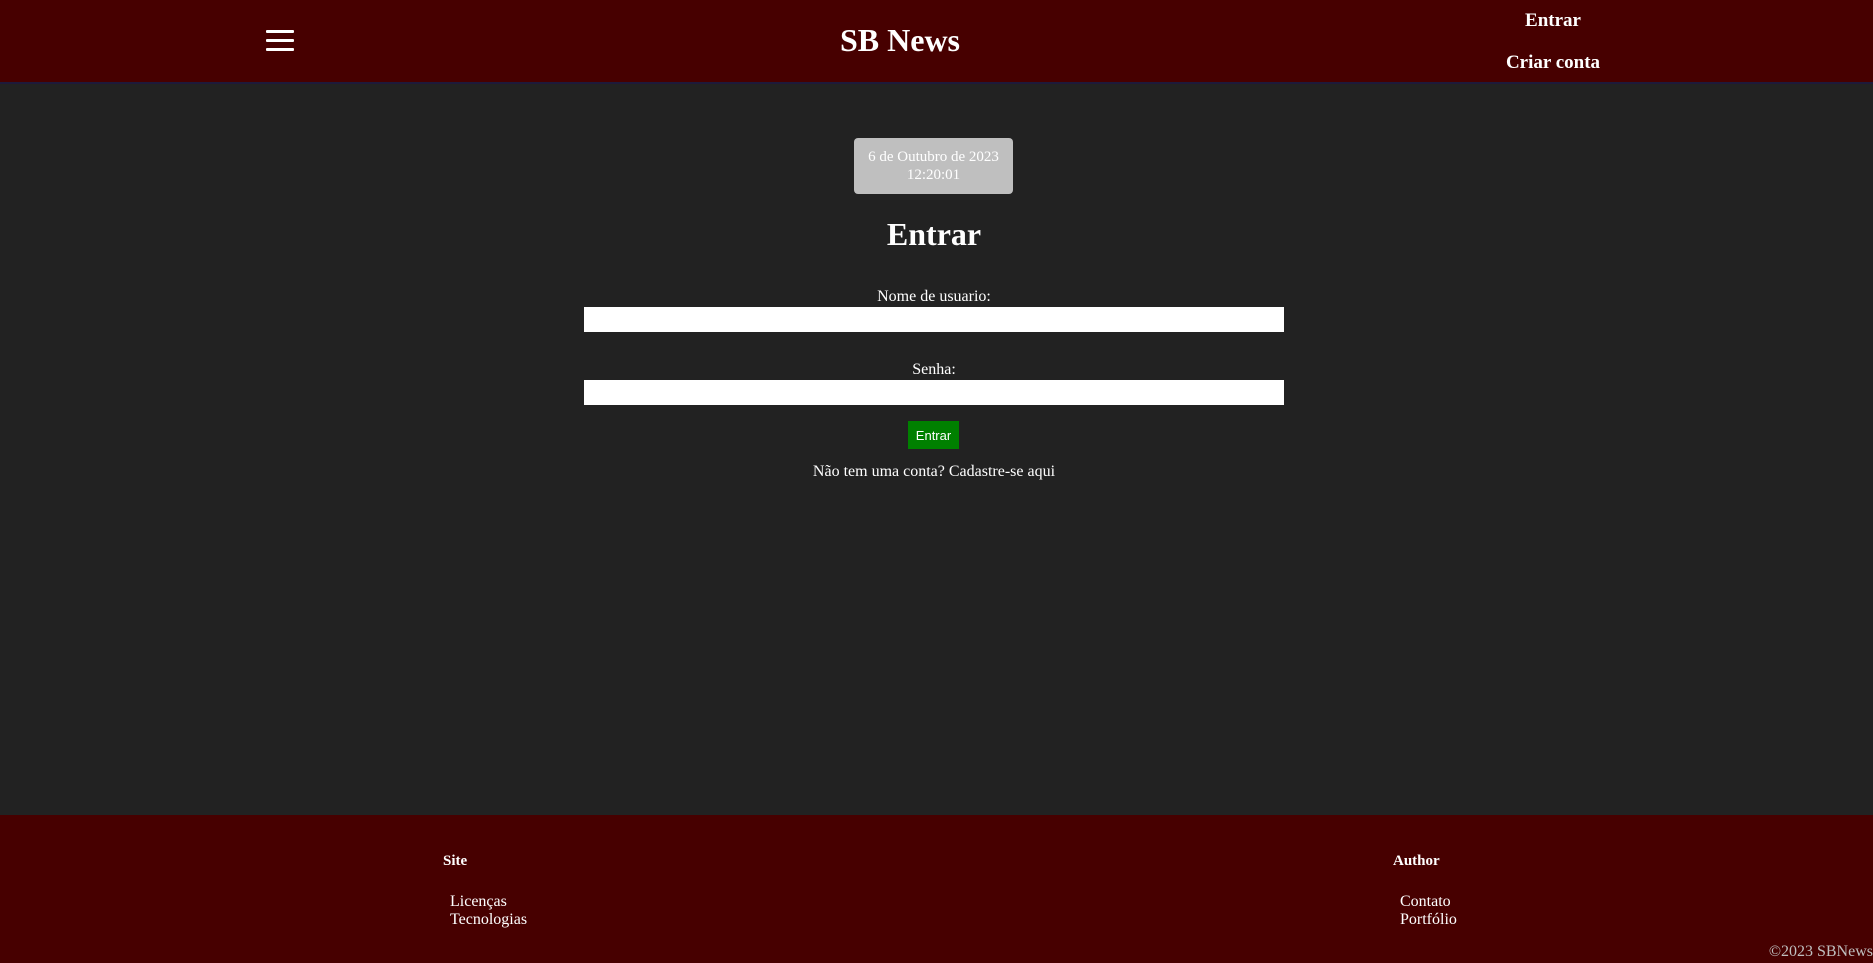 The width and height of the screenshot is (1873, 963). I want to click on list-item: Contato, so click(1428, 902).